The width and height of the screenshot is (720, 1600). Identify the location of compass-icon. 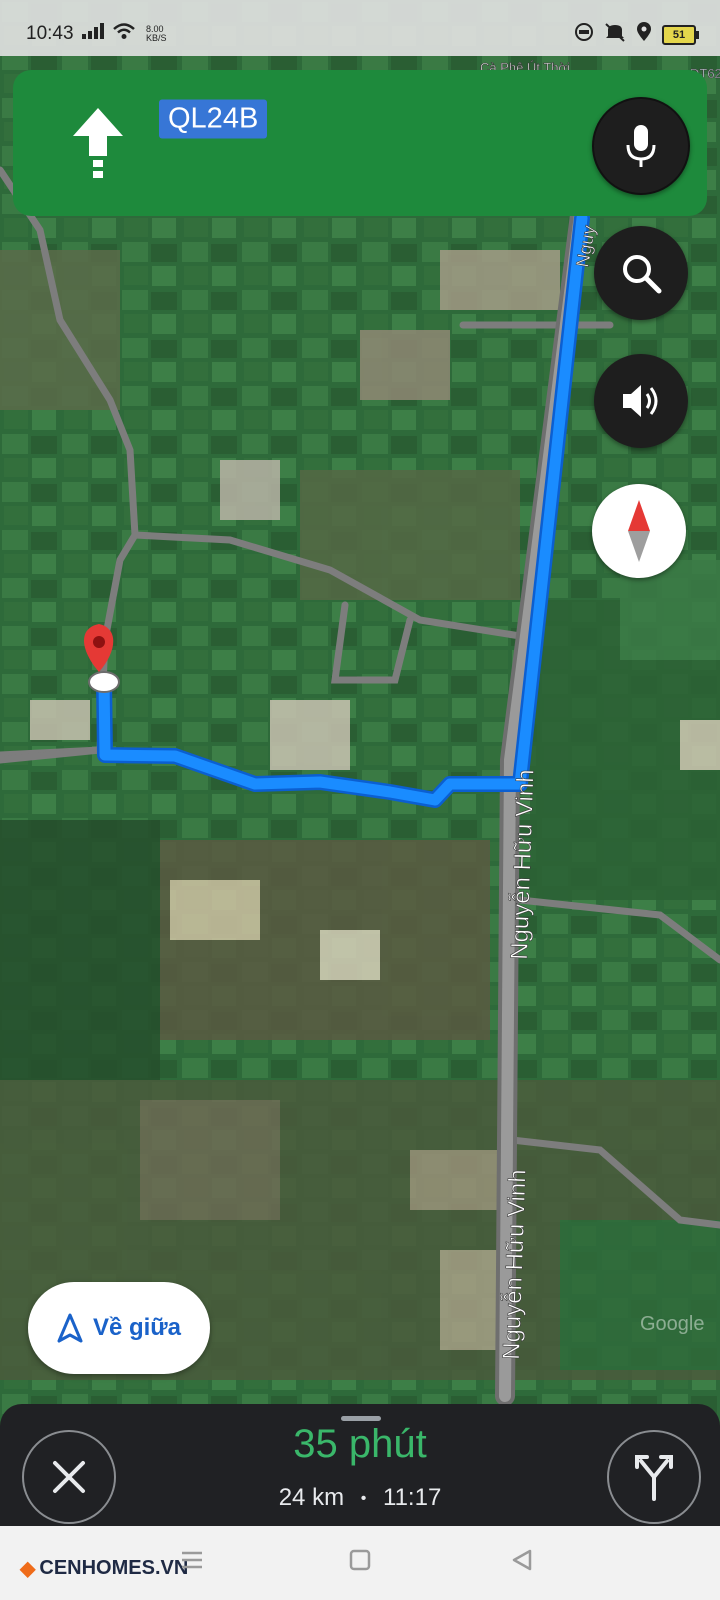
(639, 531).